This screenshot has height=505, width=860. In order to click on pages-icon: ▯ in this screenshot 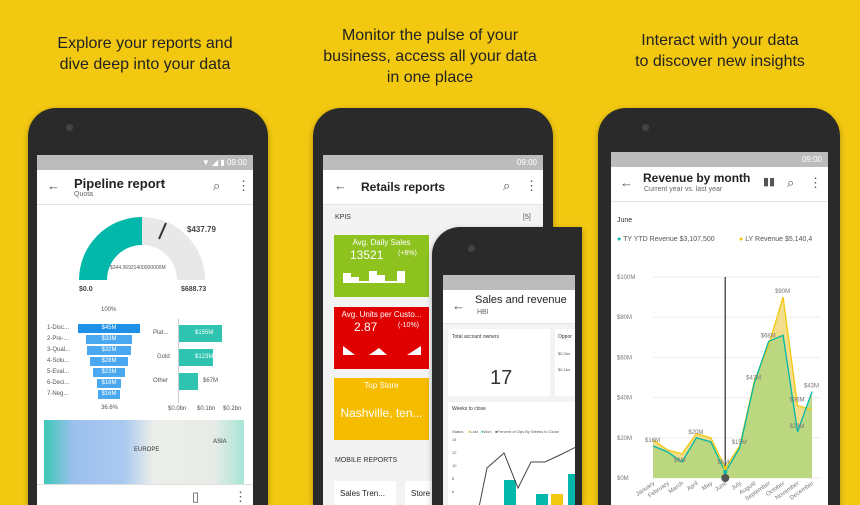, I will do `click(195, 497)`.